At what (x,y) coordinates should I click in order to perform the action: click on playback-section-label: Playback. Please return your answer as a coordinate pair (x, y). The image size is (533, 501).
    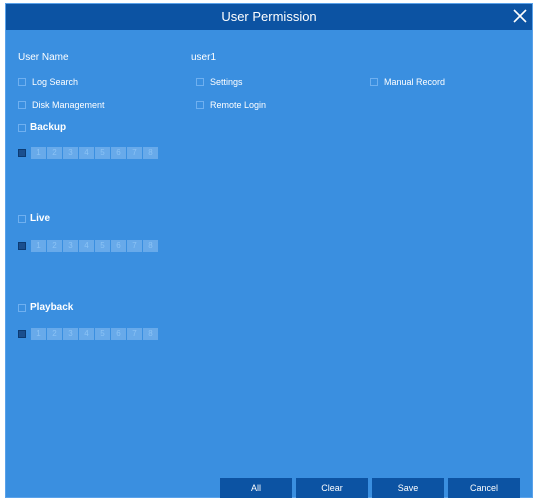
    Looking at the image, I should click on (52, 307).